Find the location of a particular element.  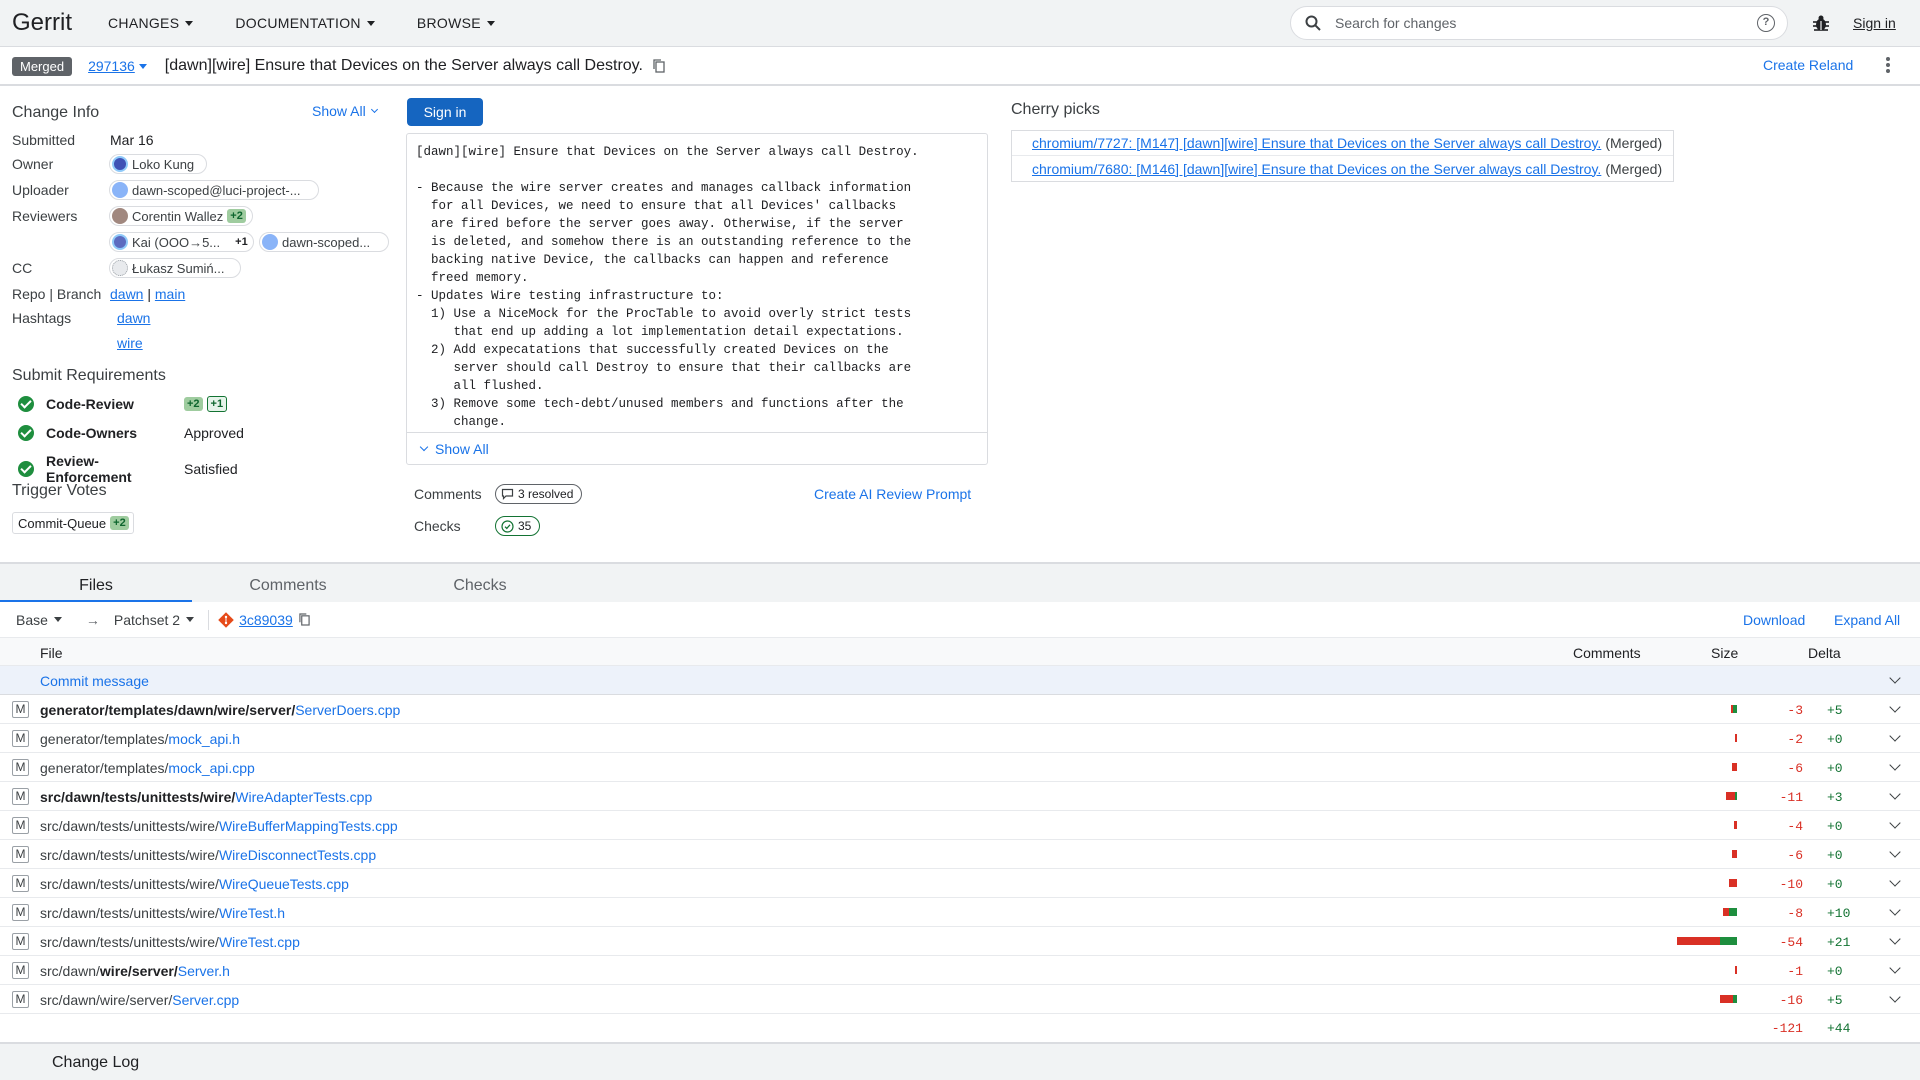

sign-in-link: Sign in is located at coordinates (1874, 23).